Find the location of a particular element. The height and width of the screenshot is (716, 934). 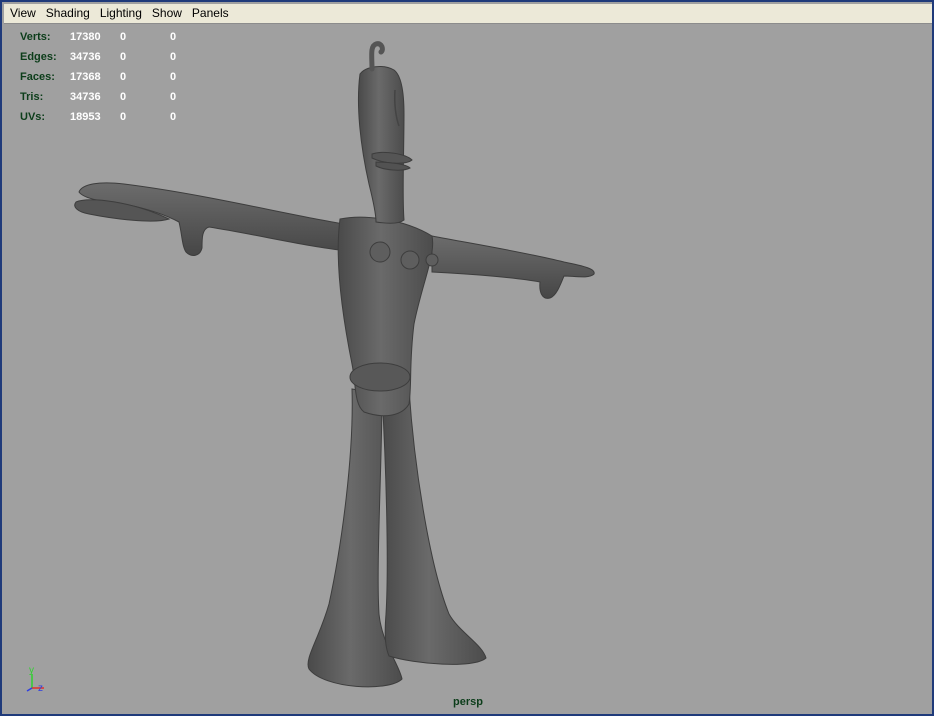

hud-row-tris: Tris: 34736 0 0 is located at coordinates (115, 97).